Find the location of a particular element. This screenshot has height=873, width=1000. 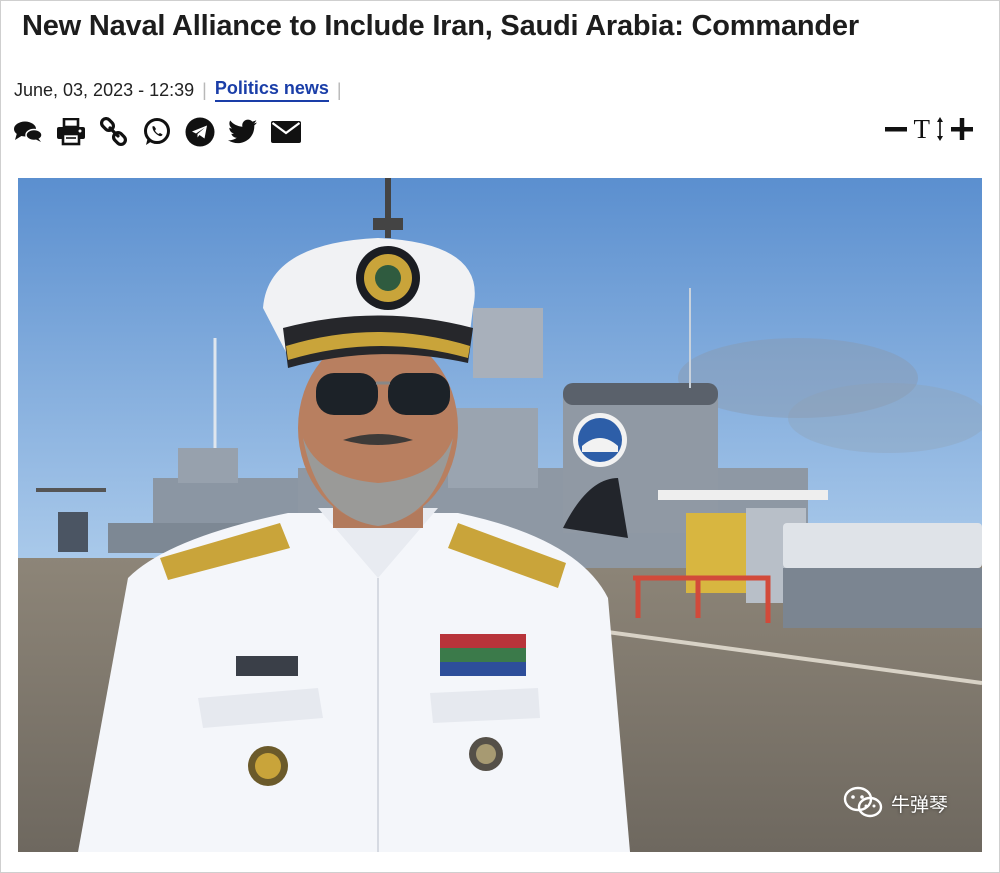

decrease-font-icon is located at coordinates (896, 129).